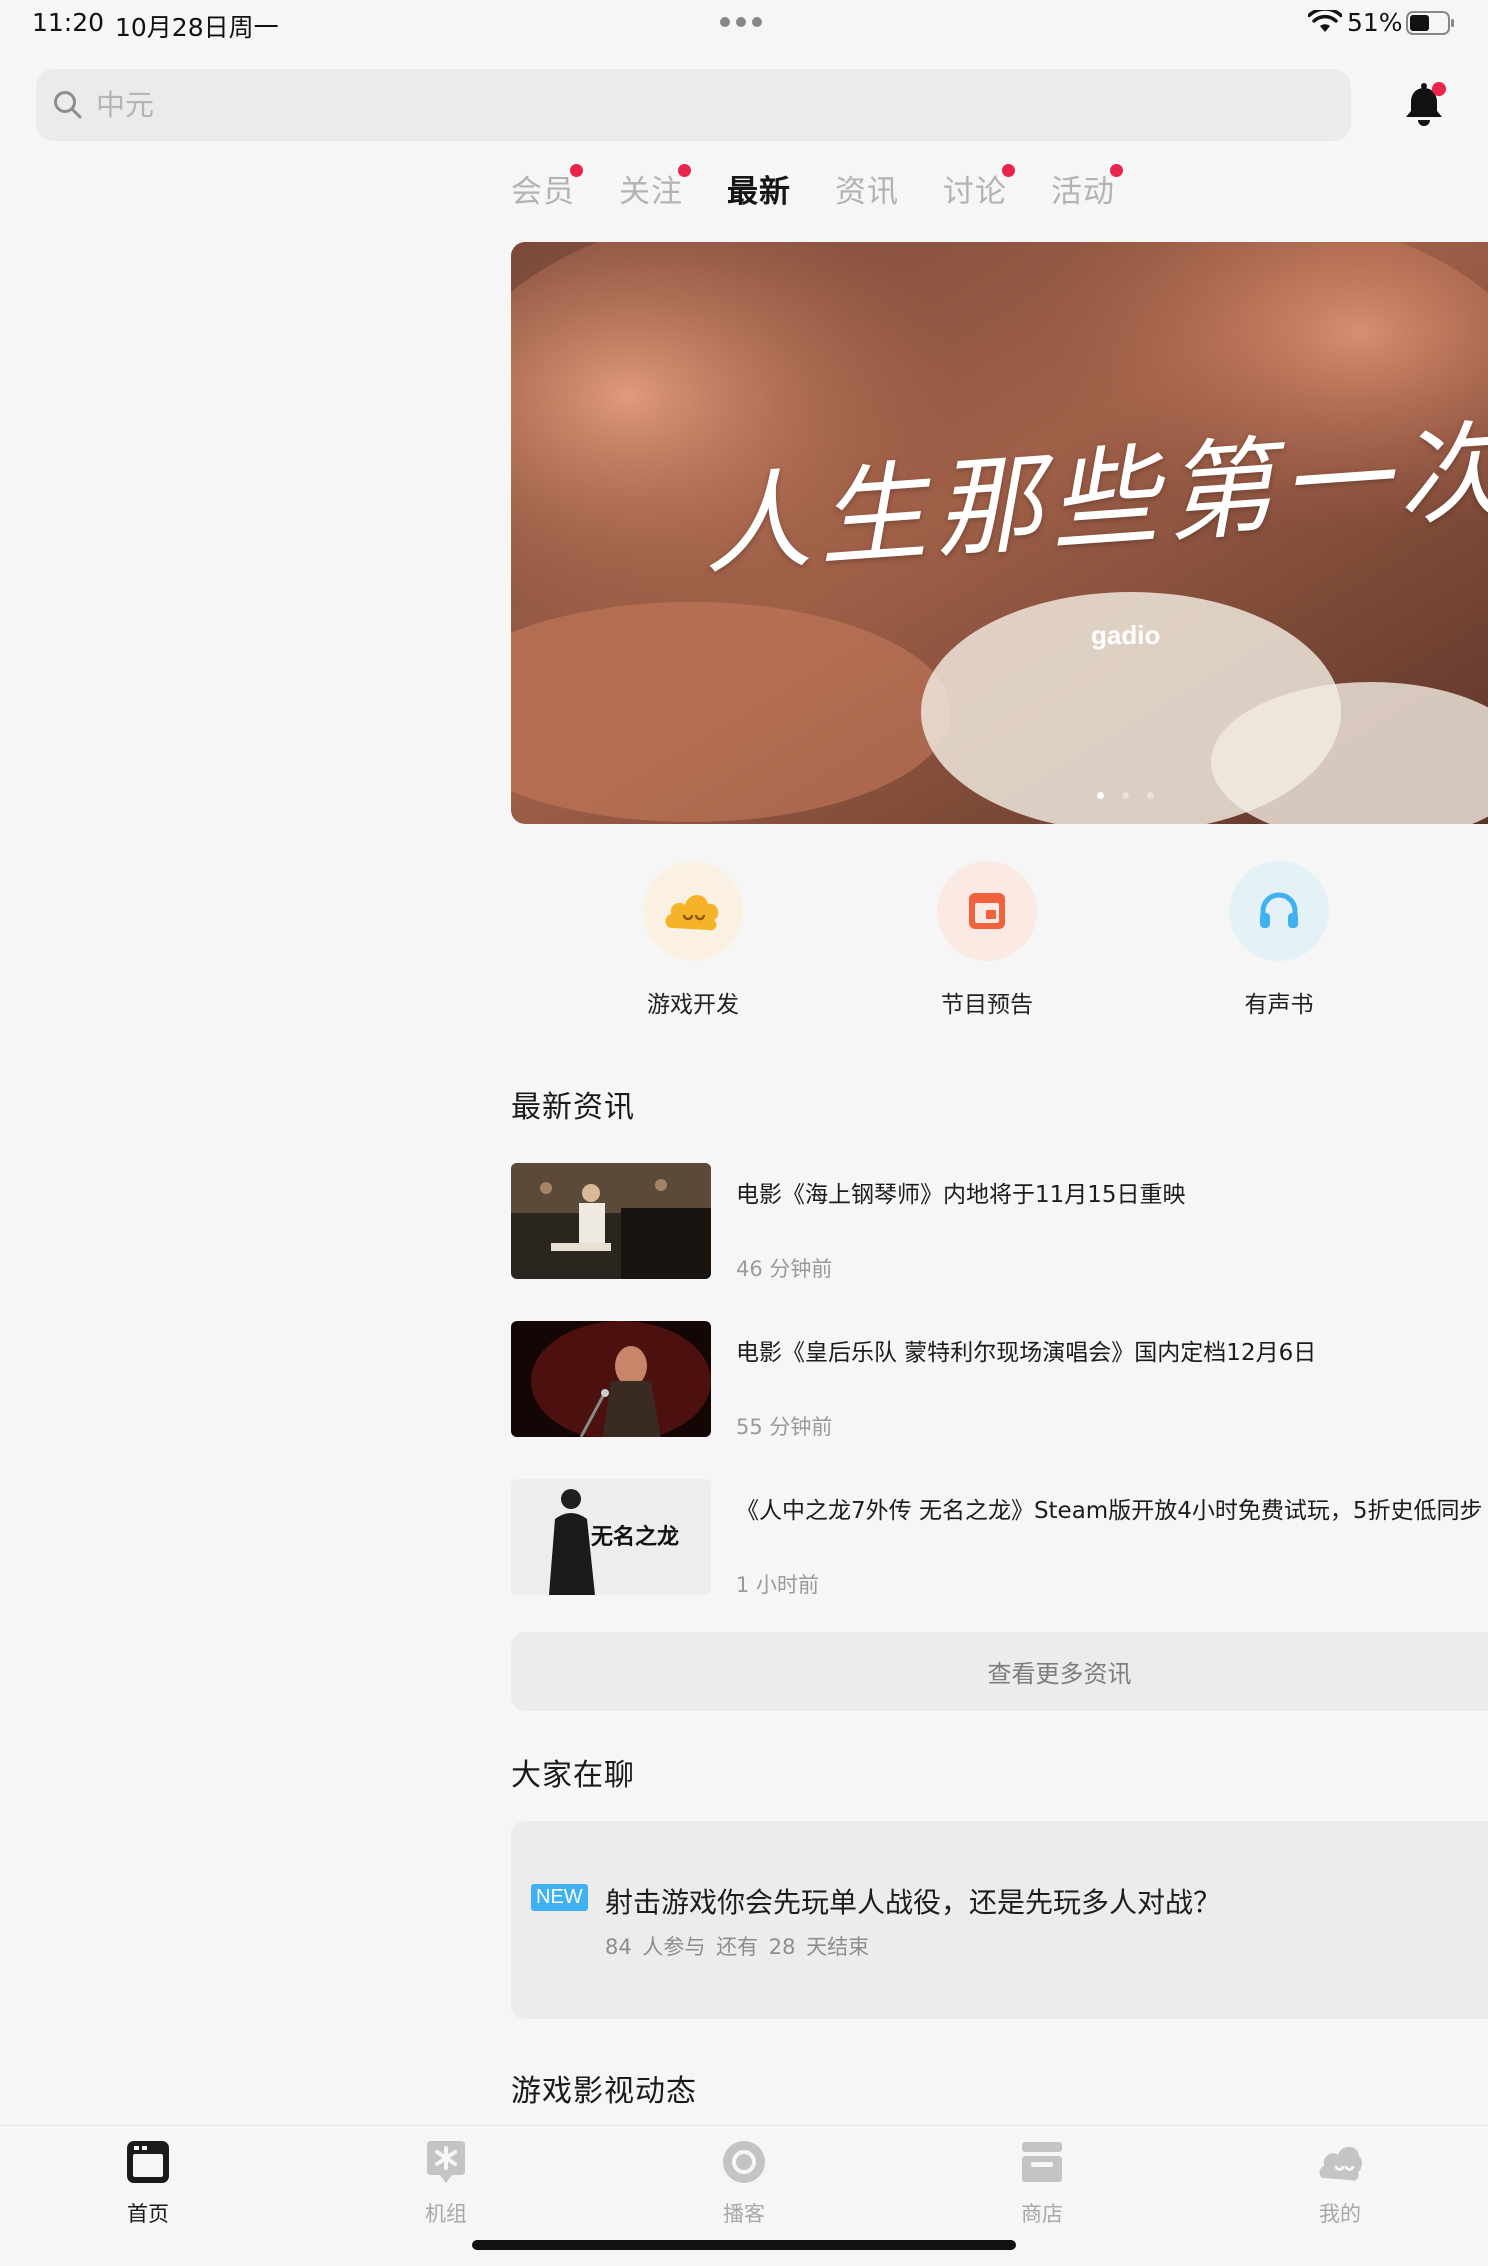  I want to click on search-icon, so click(68, 105).